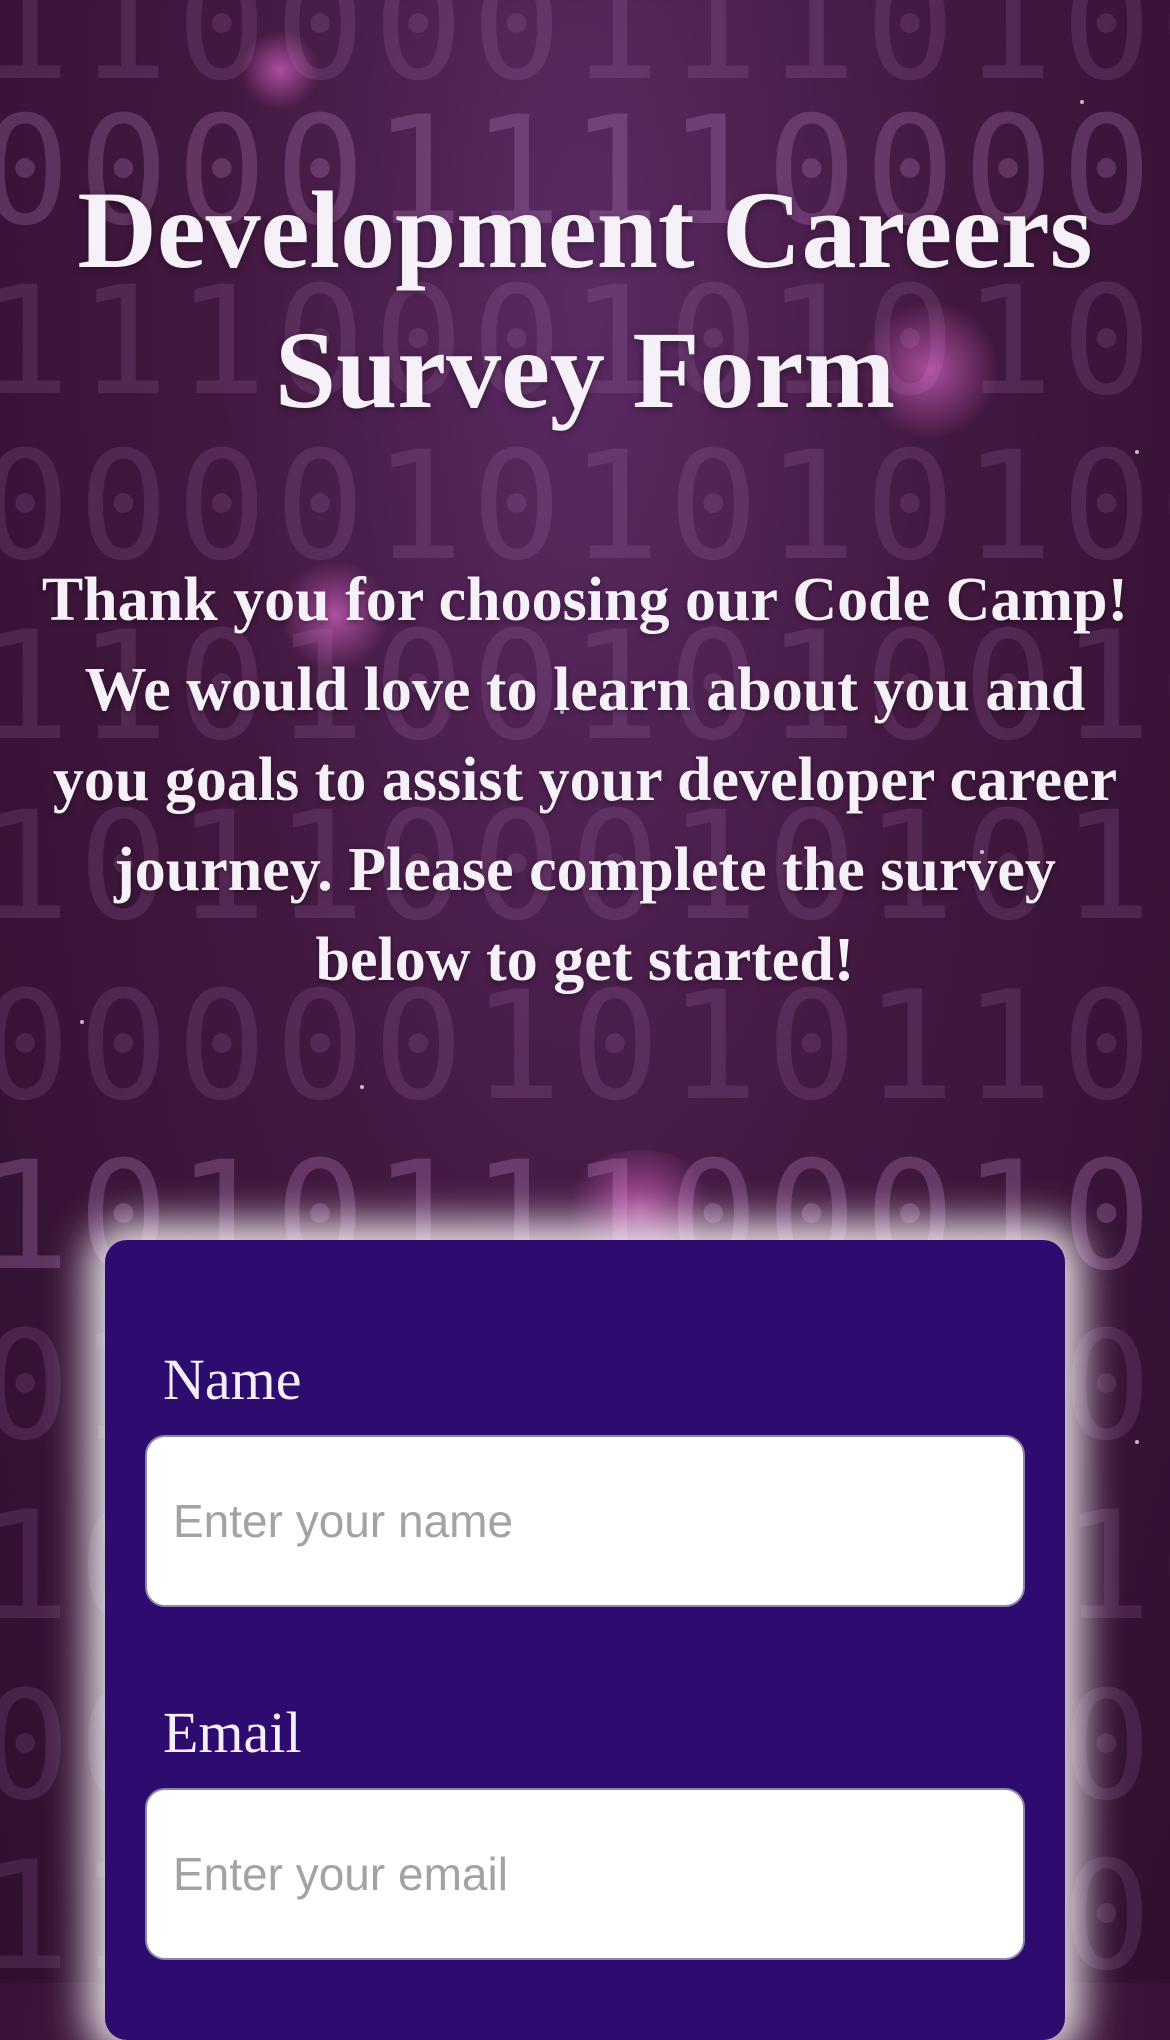 This screenshot has height=2040, width=1170. What do you see at coordinates (280, 70) in the screenshot?
I see `light-glow` at bounding box center [280, 70].